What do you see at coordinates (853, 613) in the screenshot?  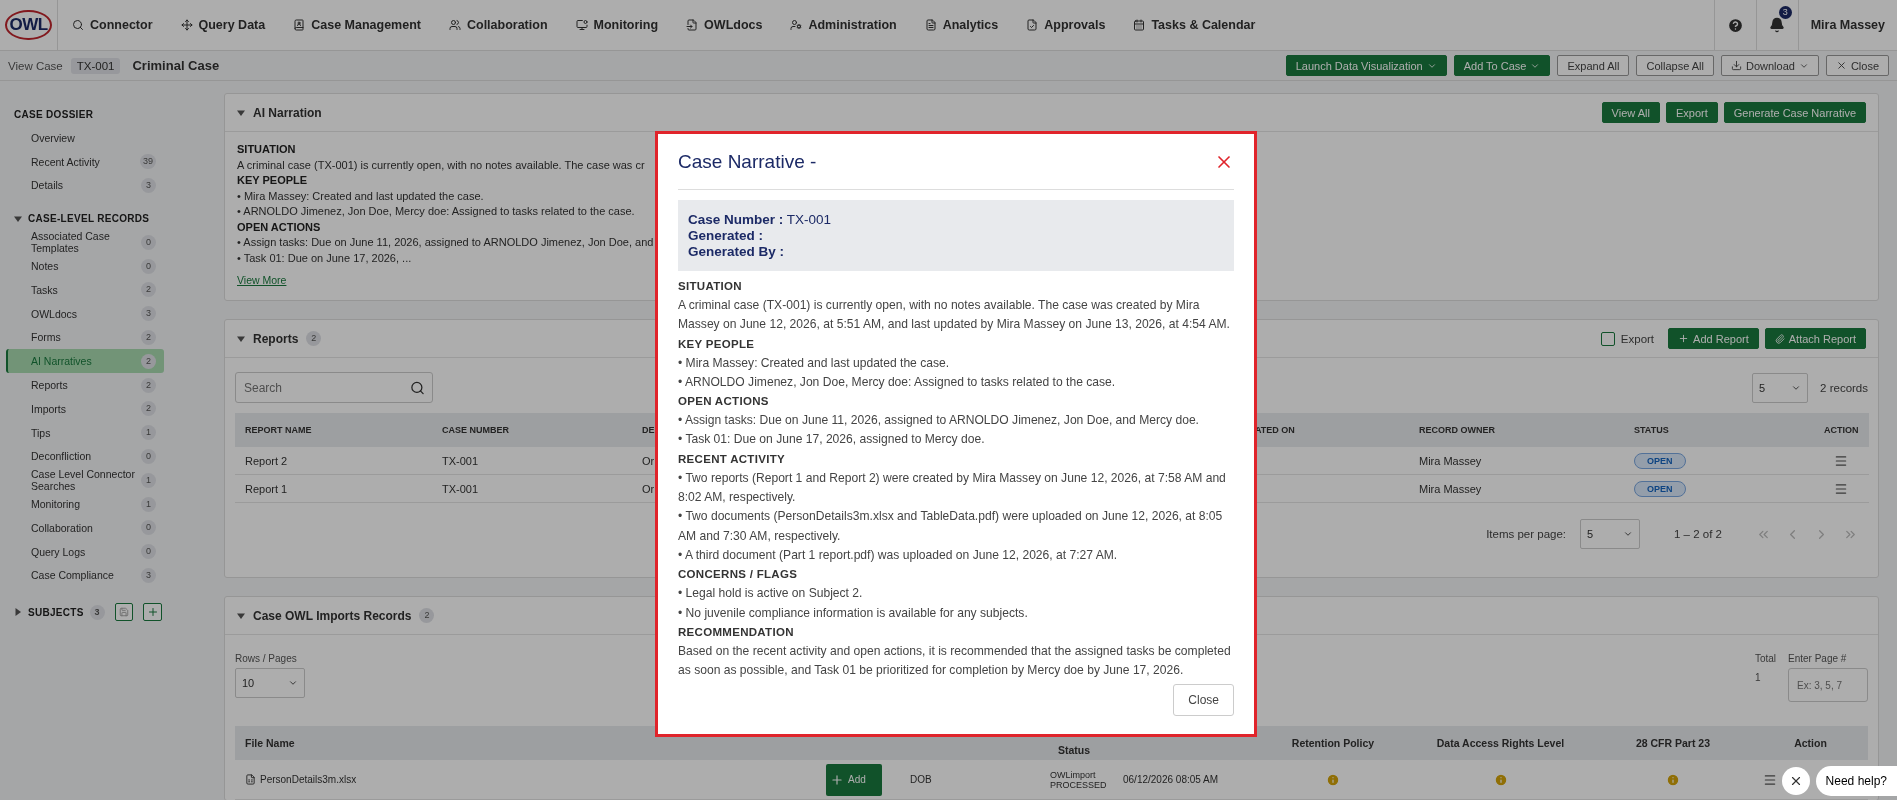 I see `narrative-paragraph: • No juvenile compliance information is available for any subjects.` at bounding box center [853, 613].